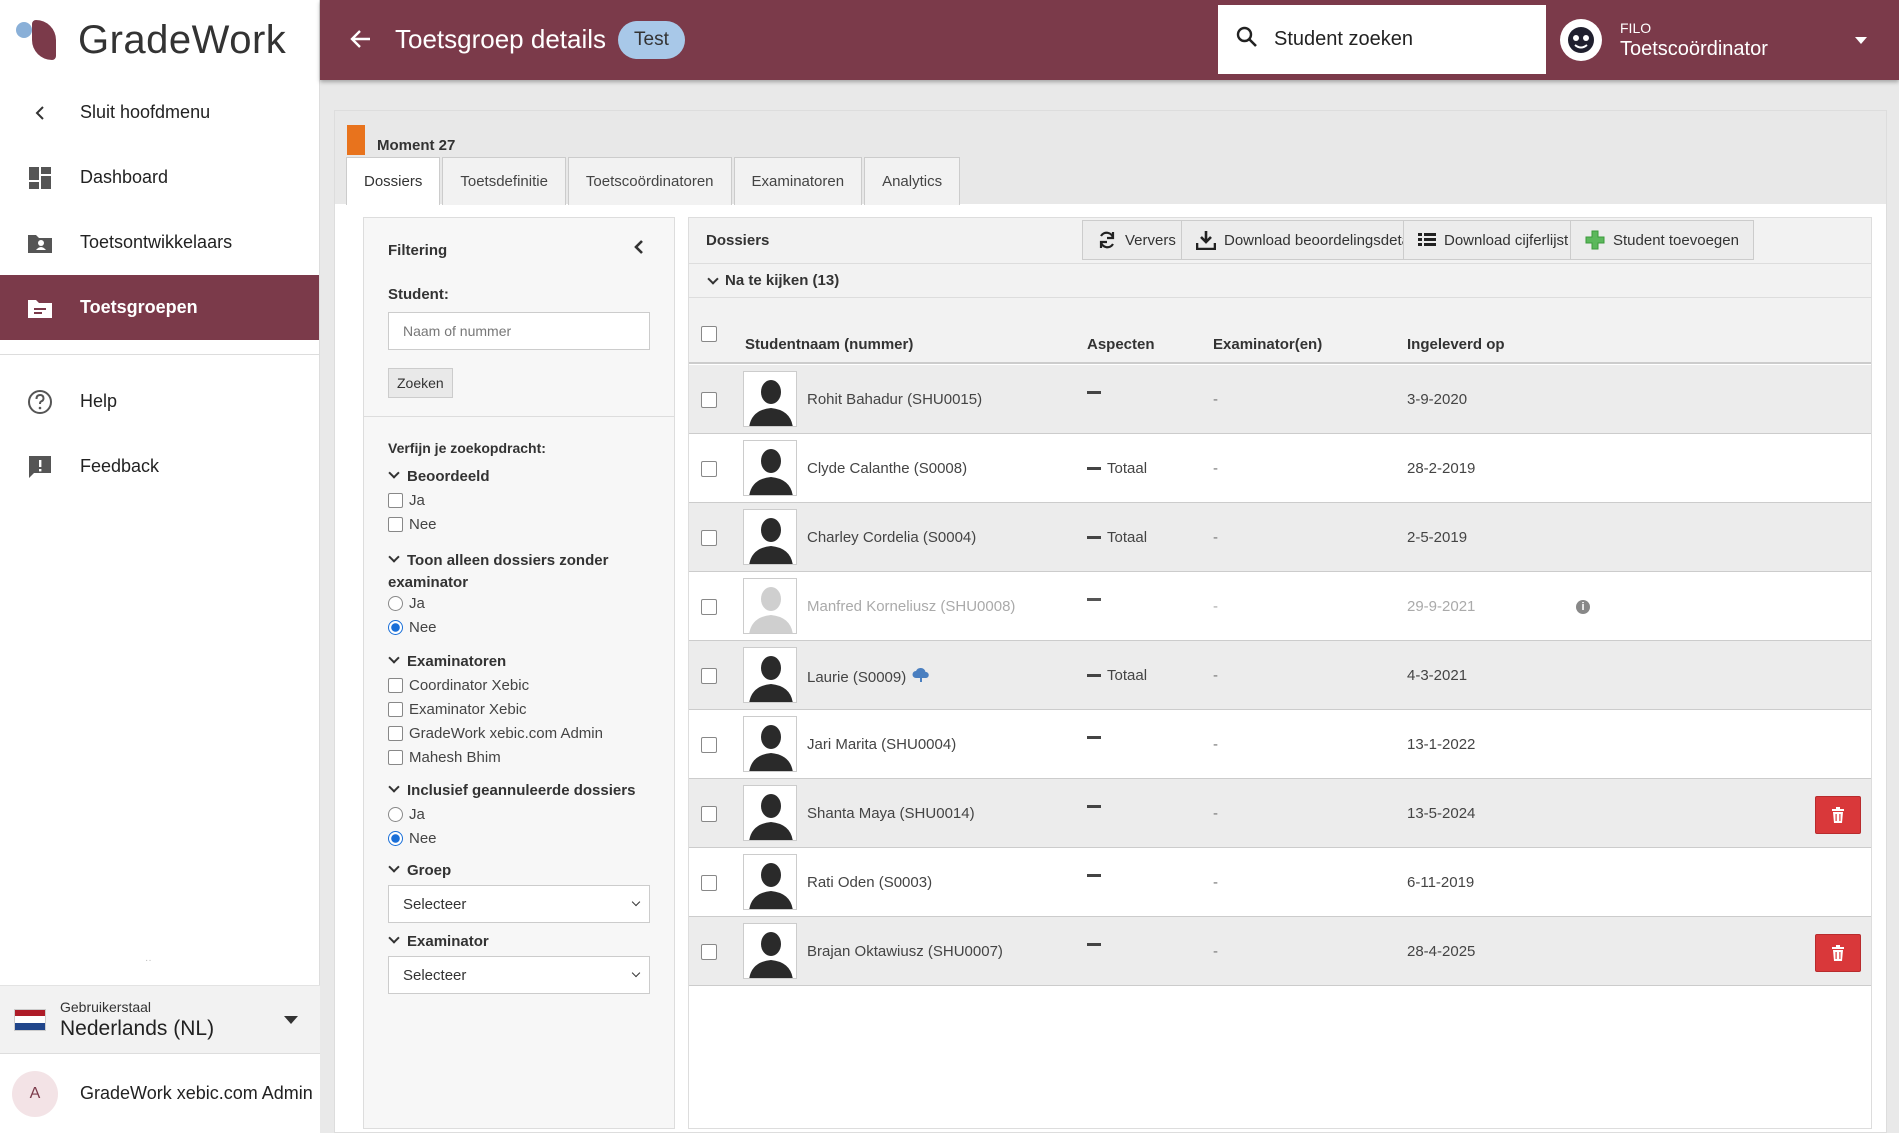  I want to click on add-student-button: Student toevoegen, so click(1662, 240).